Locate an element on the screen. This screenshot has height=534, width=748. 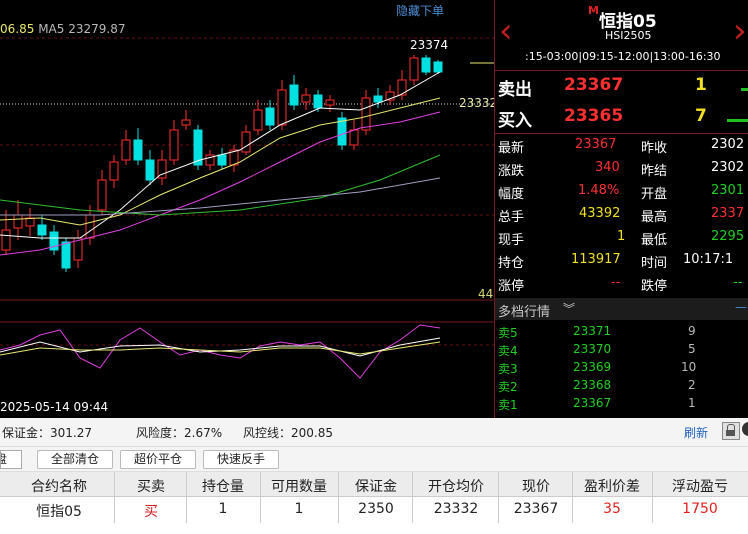
chevron-down-icon: ︾ is located at coordinates (569, 308).